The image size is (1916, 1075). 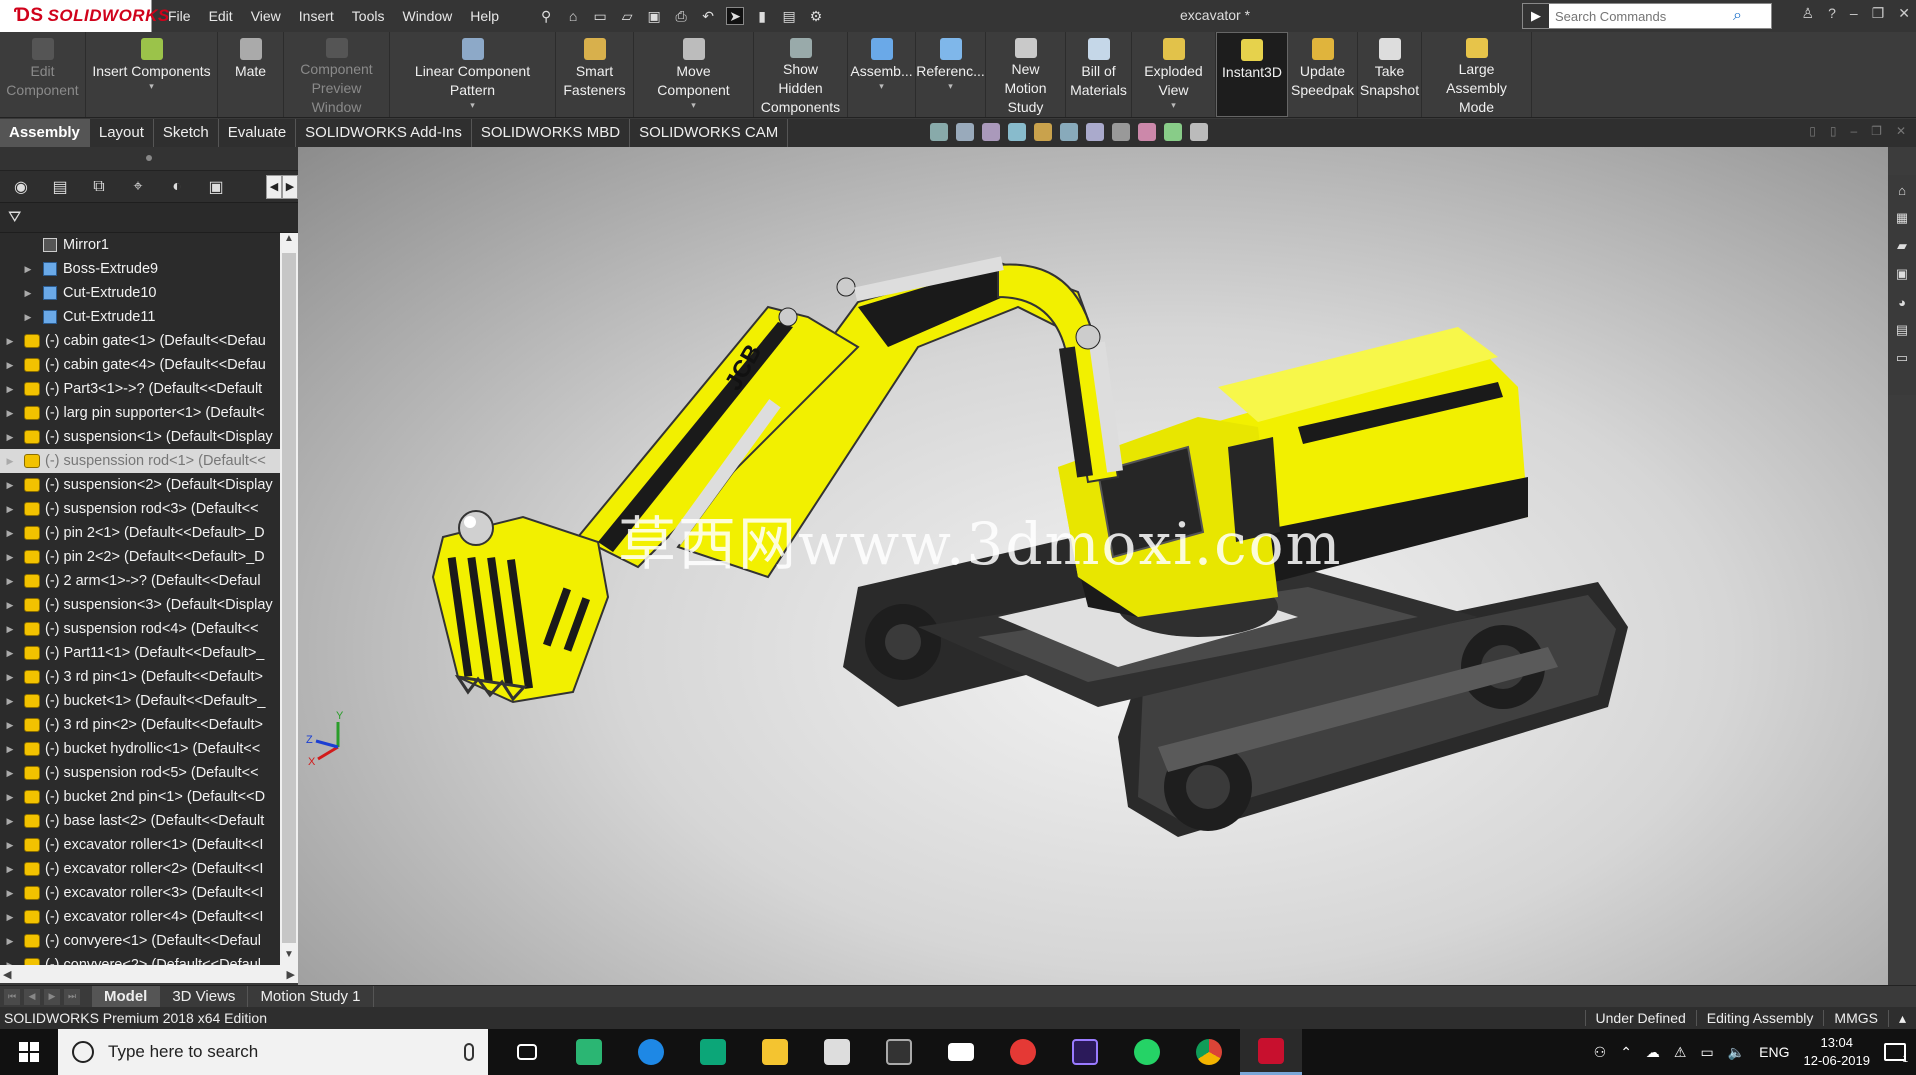 I want to click on menu-file: File, so click(x=179, y=16).